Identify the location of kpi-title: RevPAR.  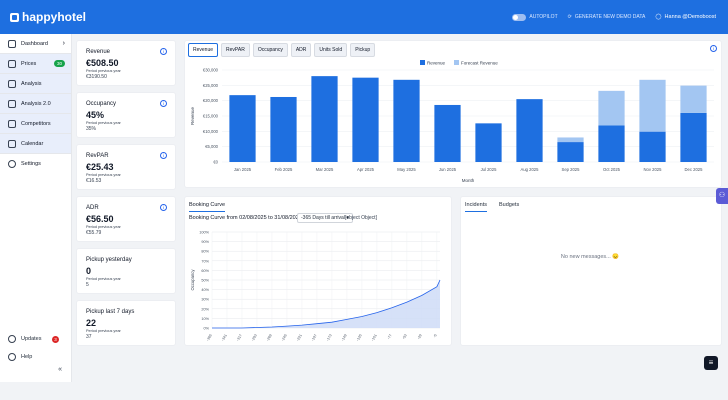
(97, 156).